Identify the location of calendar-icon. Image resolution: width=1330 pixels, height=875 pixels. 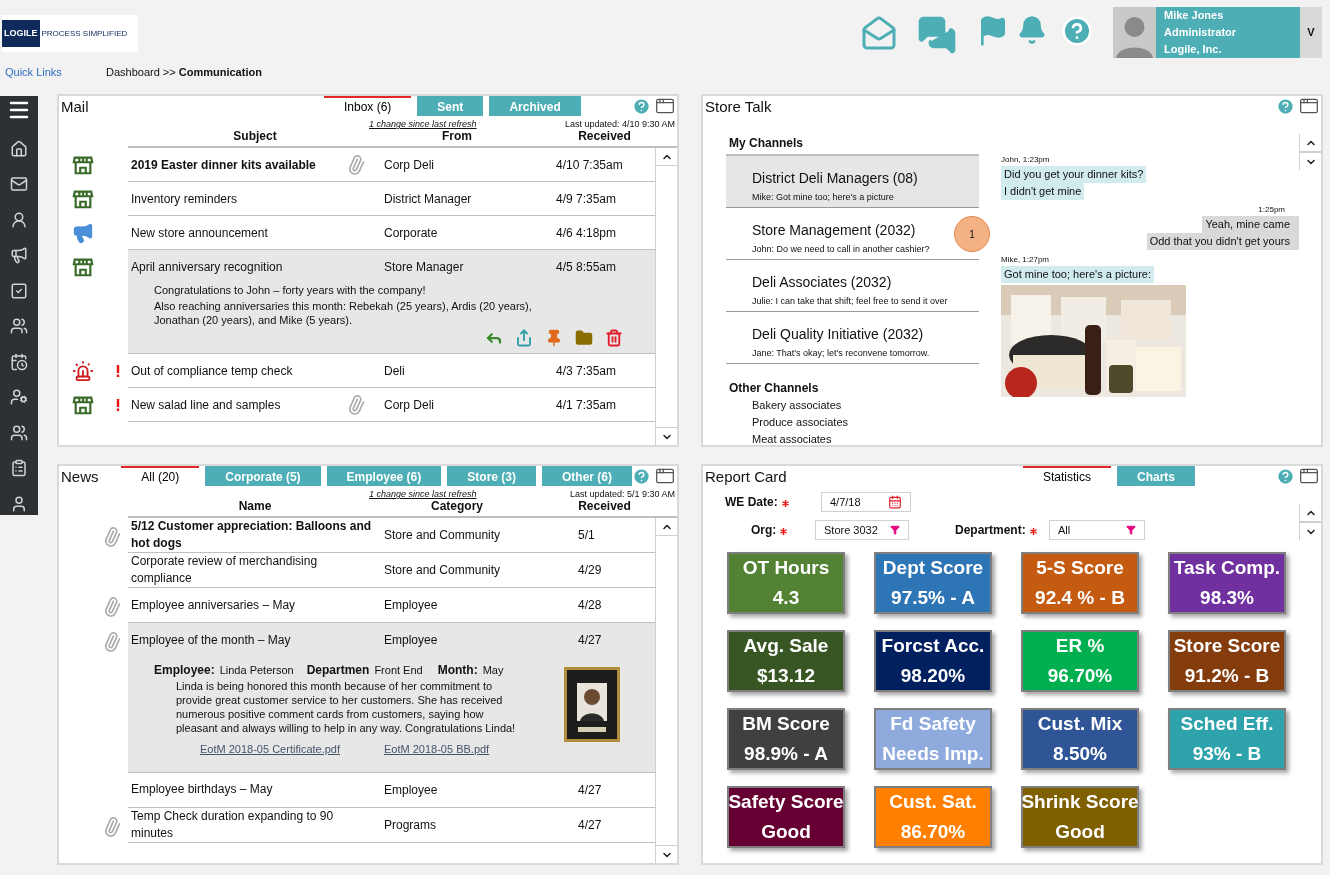
(19, 361).